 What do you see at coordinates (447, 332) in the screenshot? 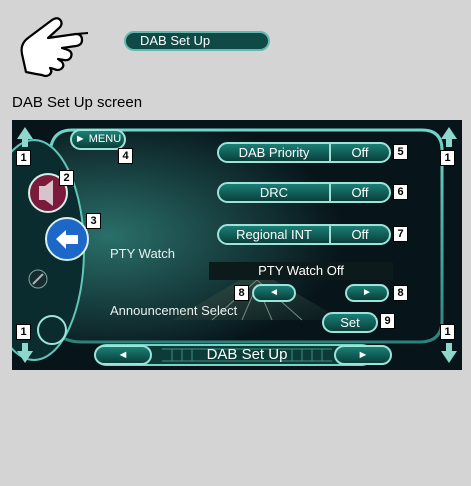
I see `callout-1d: 1` at bounding box center [447, 332].